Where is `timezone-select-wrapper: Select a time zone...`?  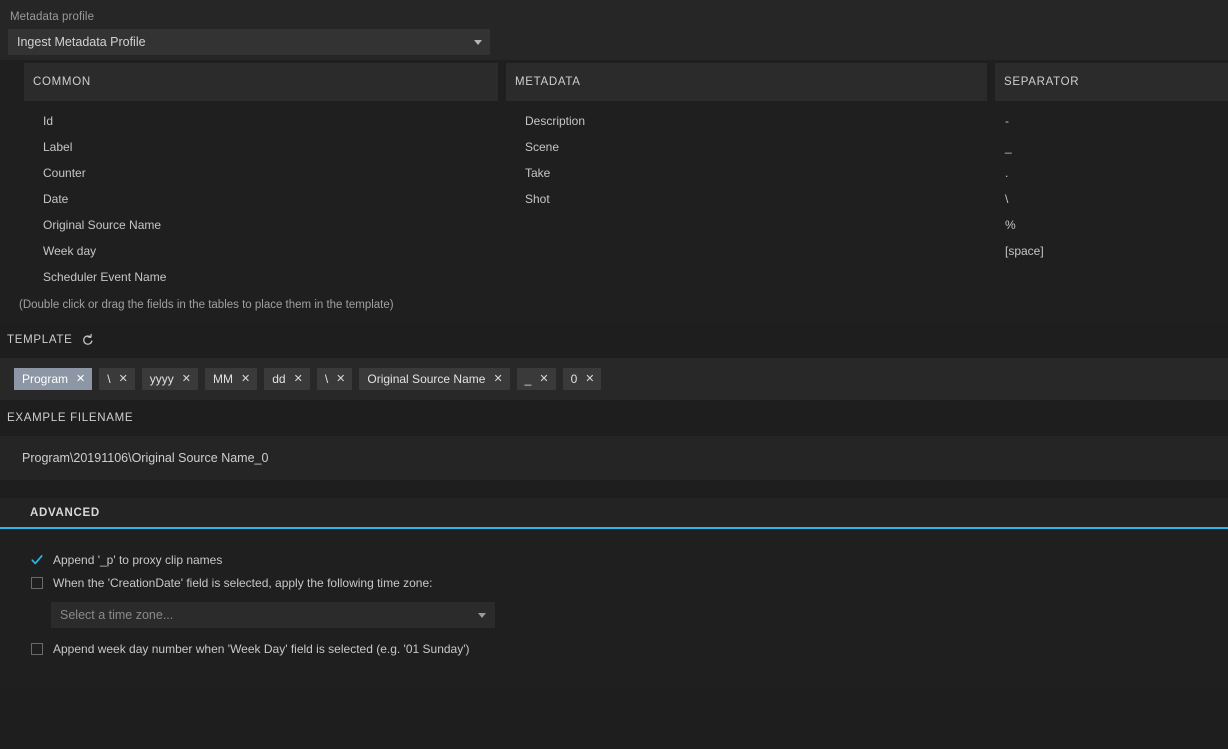
timezone-select-wrapper: Select a time zone... is located at coordinates (614, 610).